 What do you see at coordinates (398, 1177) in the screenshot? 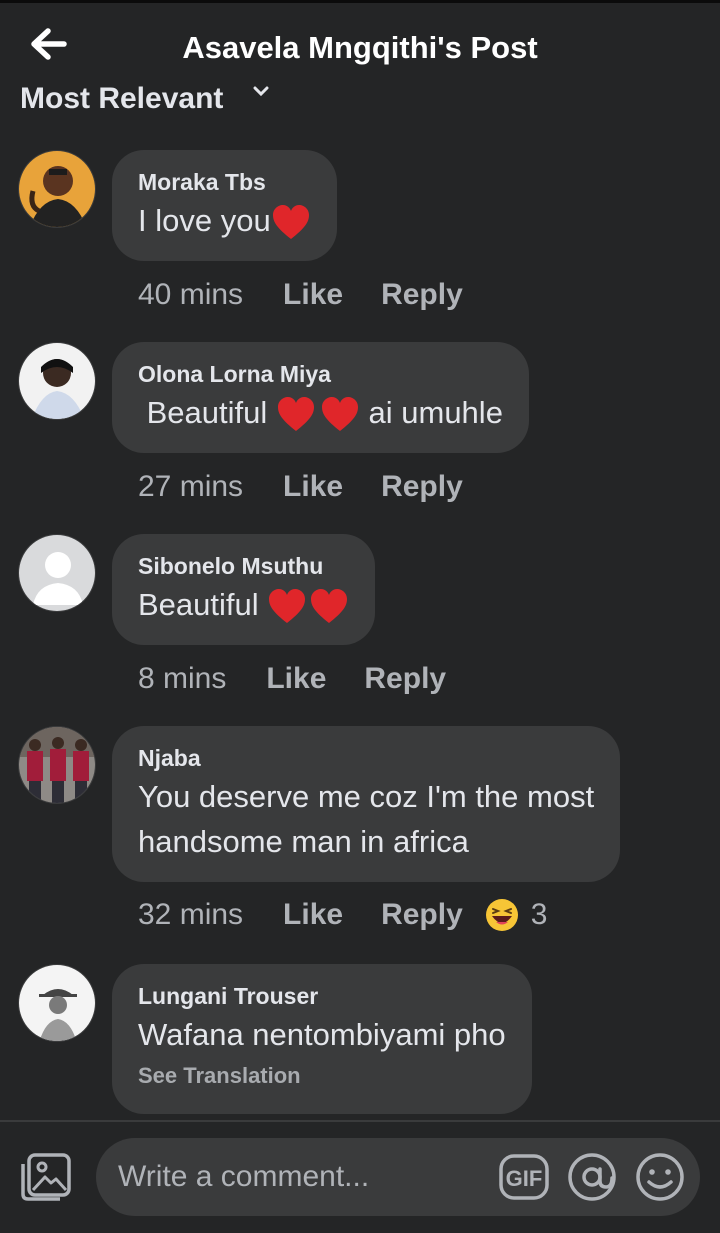
I see `comment-input: Write a comment... GIF` at bounding box center [398, 1177].